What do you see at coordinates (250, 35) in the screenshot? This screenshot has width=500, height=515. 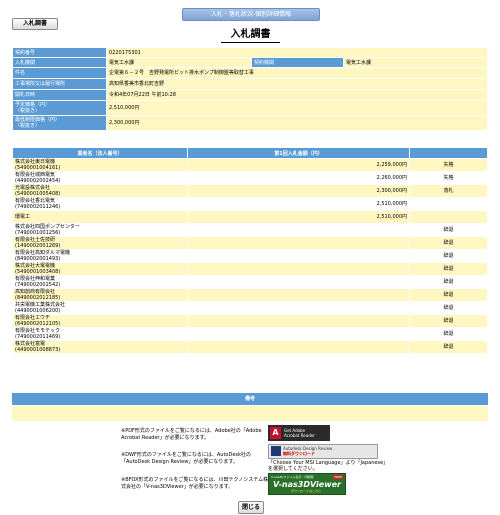 I see `page-title: 入札調書` at bounding box center [250, 35].